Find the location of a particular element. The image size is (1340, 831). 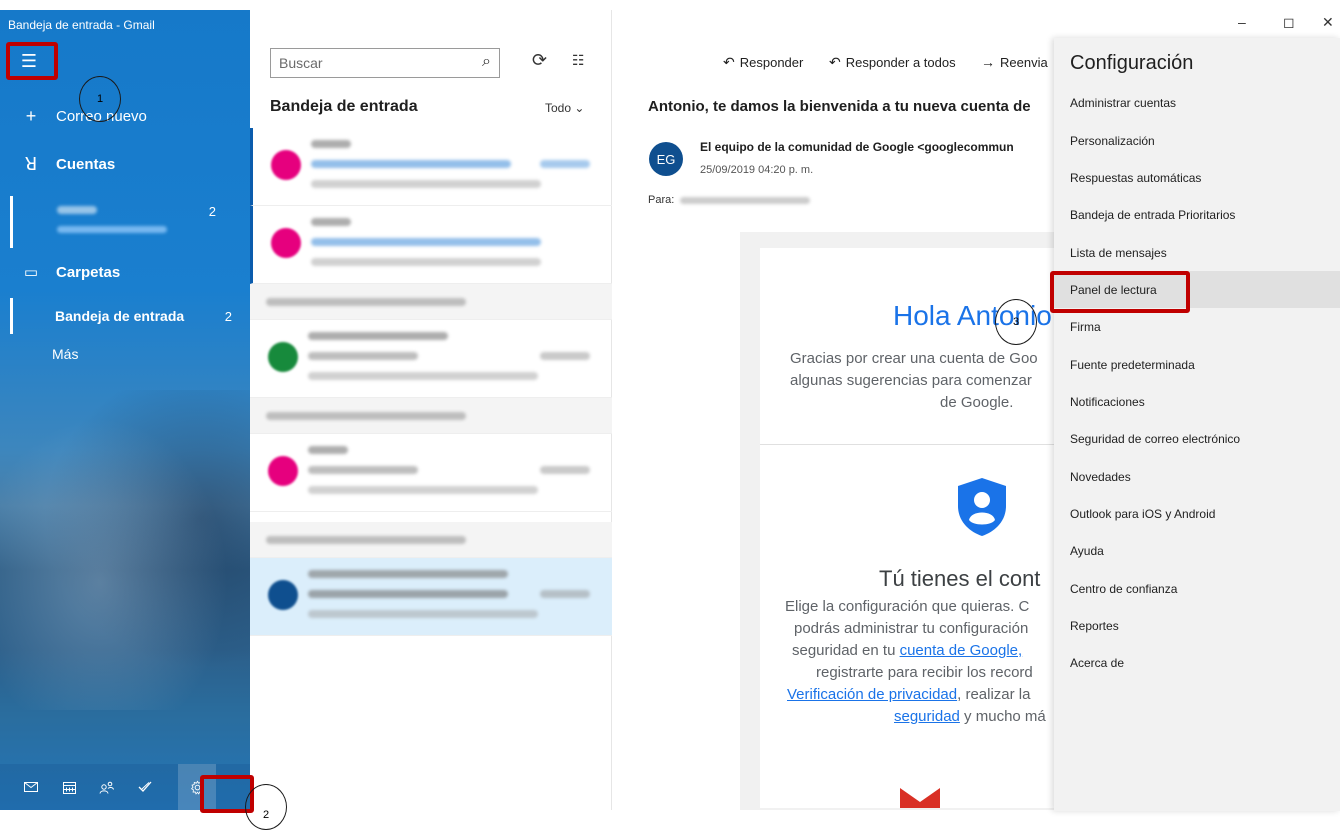

forward-button: → Reenvia is located at coordinates (1014, 62).